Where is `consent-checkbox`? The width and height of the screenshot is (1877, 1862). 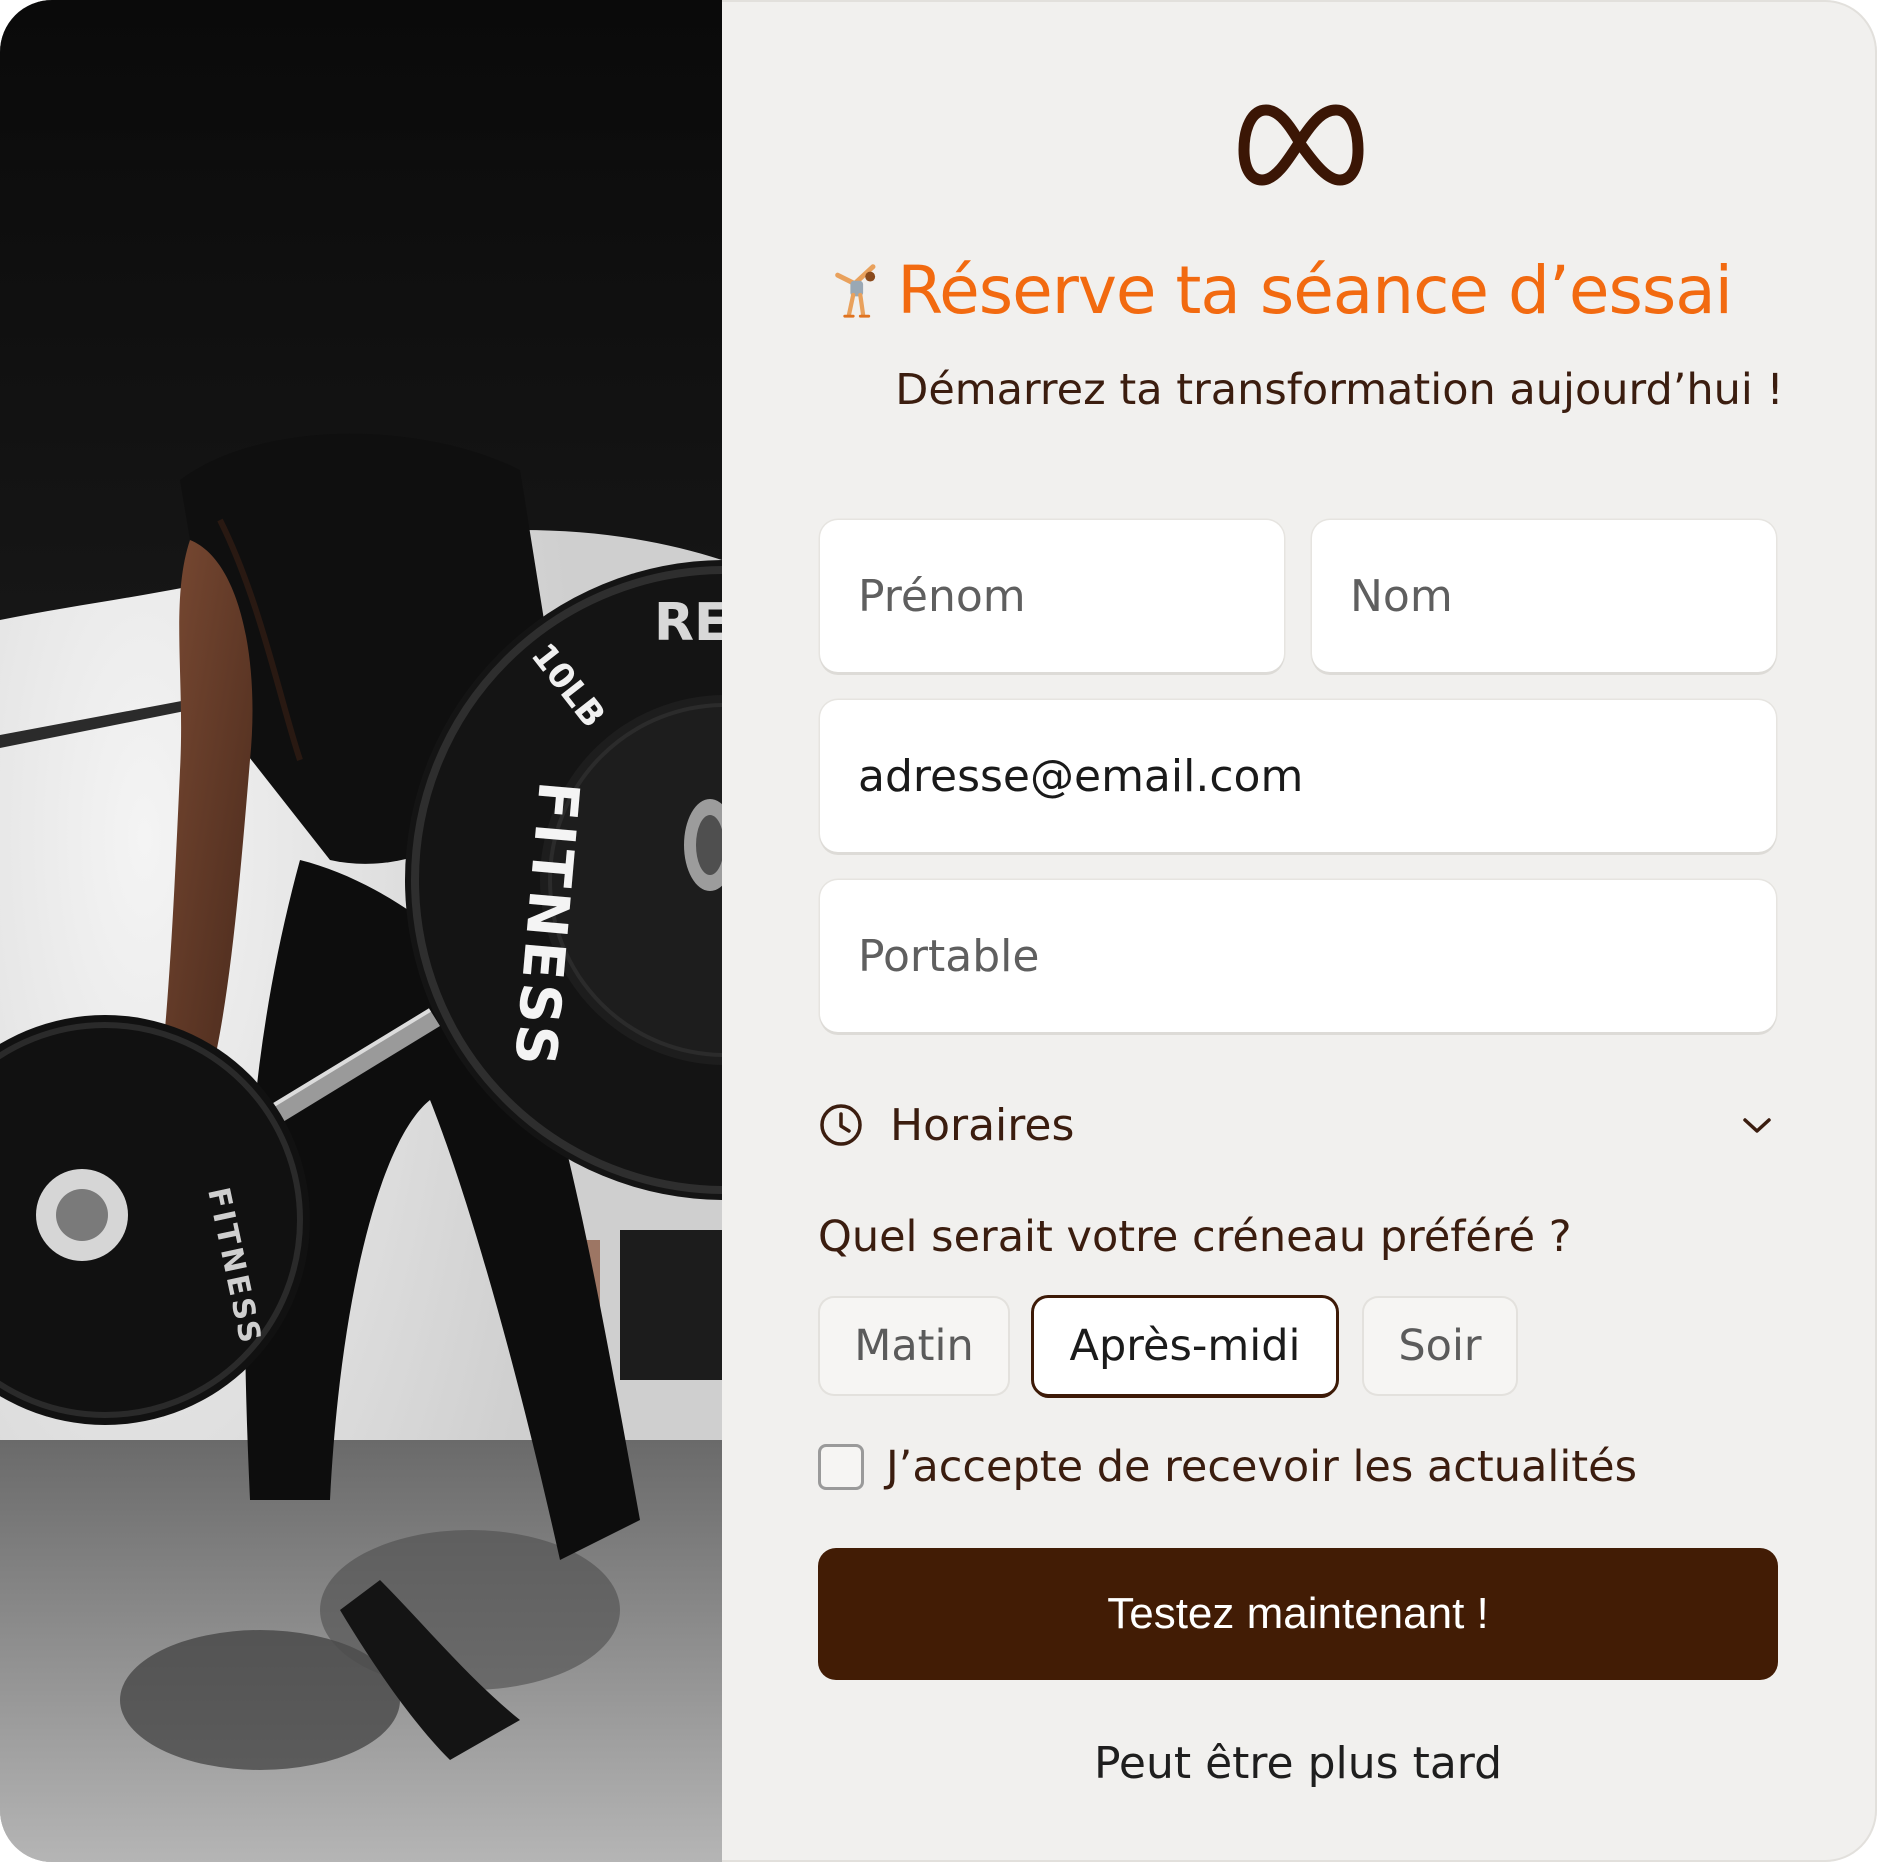 consent-checkbox is located at coordinates (841, 1467).